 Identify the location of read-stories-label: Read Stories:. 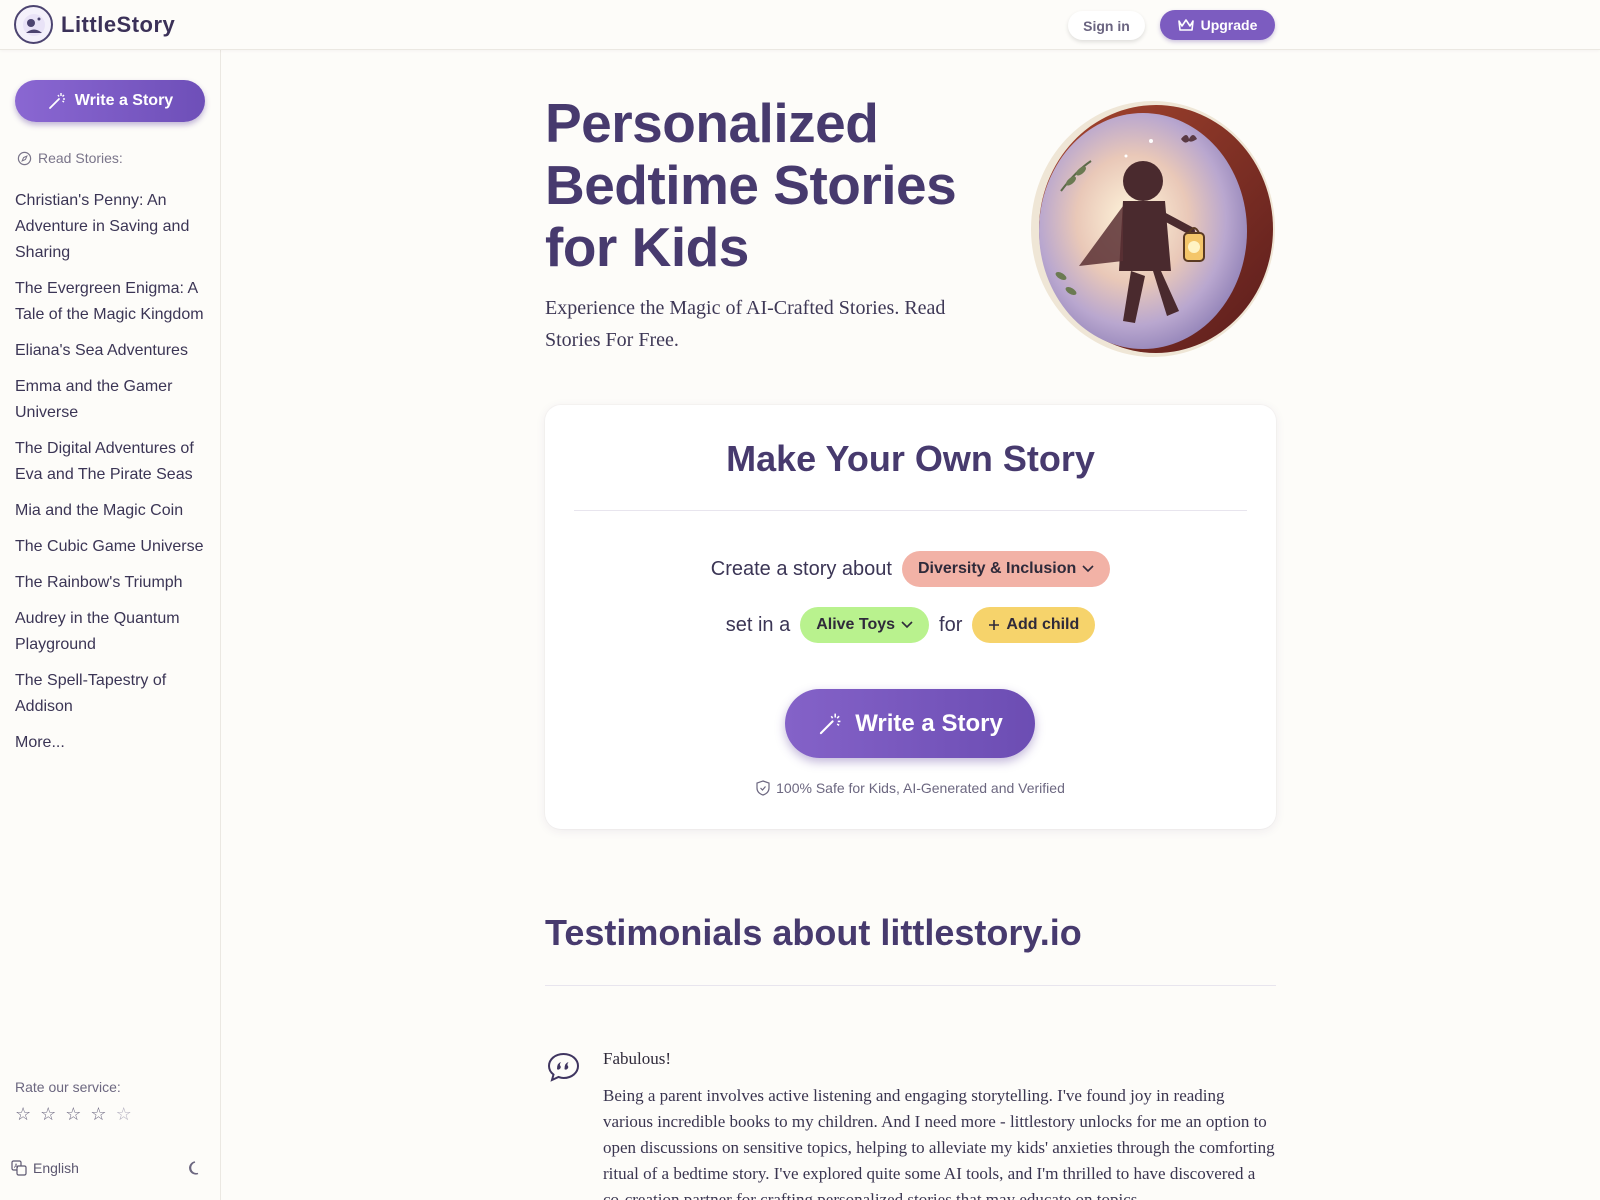
(80, 158).